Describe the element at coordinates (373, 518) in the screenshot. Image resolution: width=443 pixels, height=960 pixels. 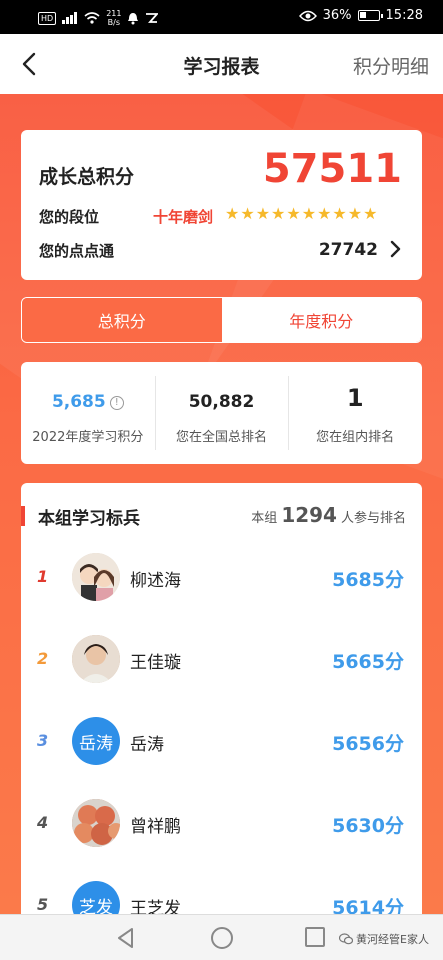
I see `participants-suffix: 人参与排名` at that location.